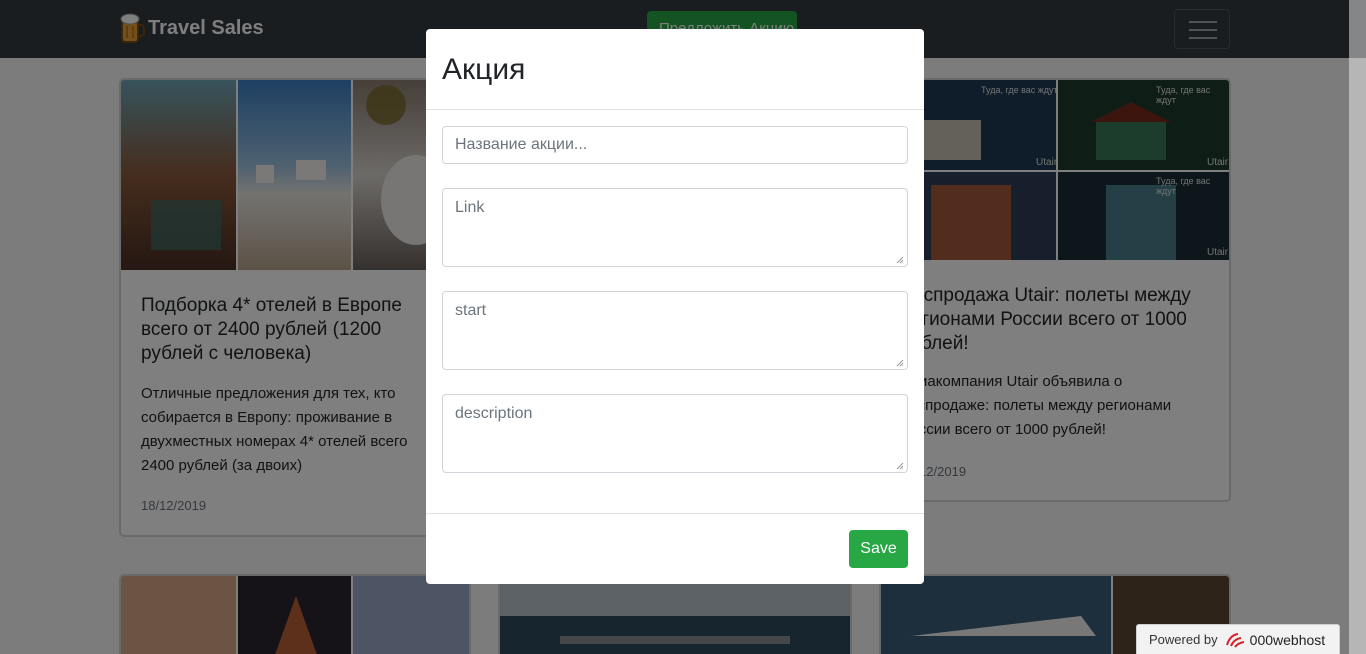 This screenshot has width=1366, height=654. I want to click on save-button: Save, so click(878, 549).